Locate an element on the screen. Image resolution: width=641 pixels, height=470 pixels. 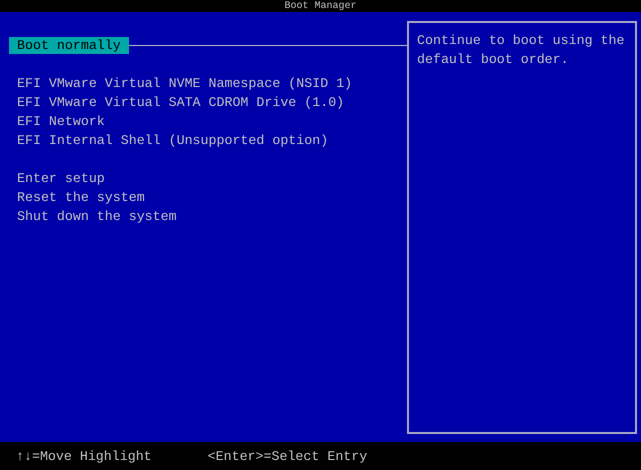
boot-menu-item: EFI Internal Shell (Unsupported option) is located at coordinates (172, 140).